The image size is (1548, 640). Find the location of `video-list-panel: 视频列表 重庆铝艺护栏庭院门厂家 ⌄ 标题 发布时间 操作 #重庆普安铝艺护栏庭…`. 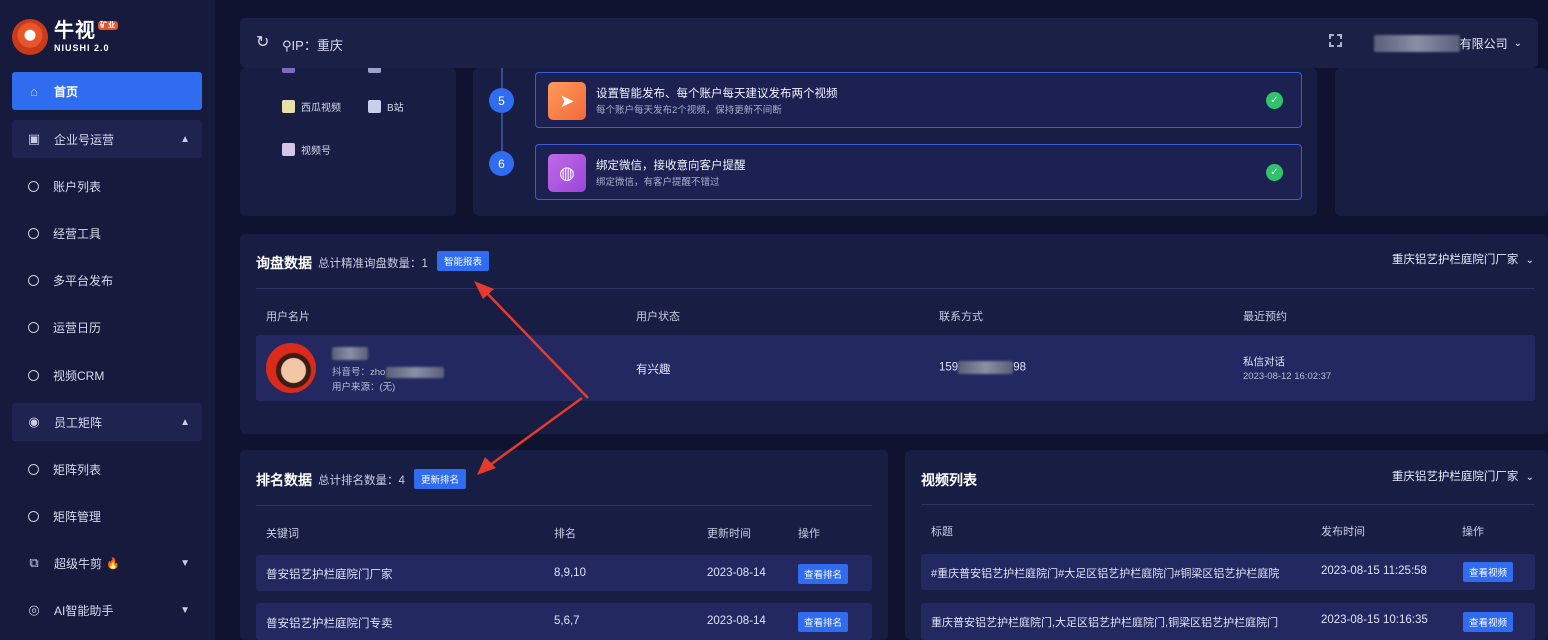

video-list-panel: 视频列表 重庆铝艺护栏庭院门厂家 ⌄ 标题 发布时间 操作 #重庆普安铝艺护栏庭… is located at coordinates (1226, 545).